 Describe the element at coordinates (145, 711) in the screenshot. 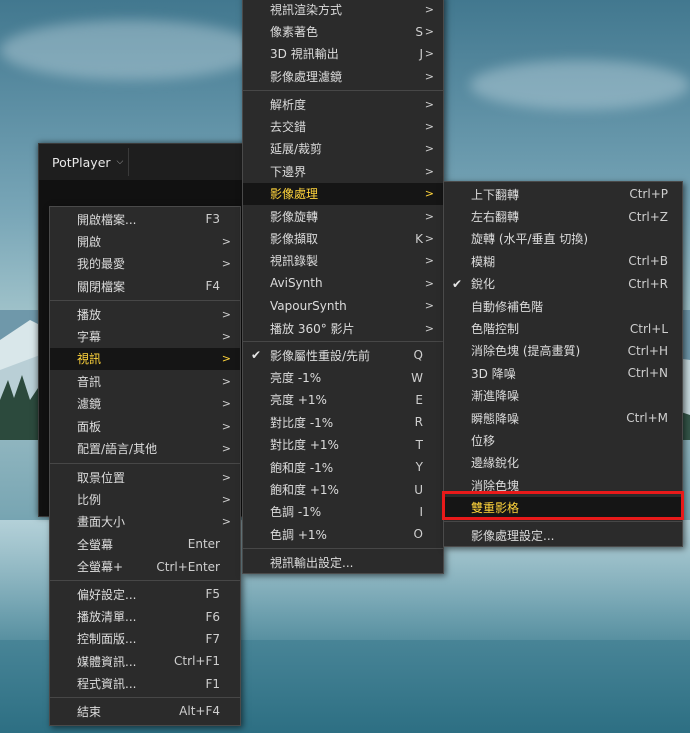

I see `menu-item-exit: 結束 Alt+F4` at that location.